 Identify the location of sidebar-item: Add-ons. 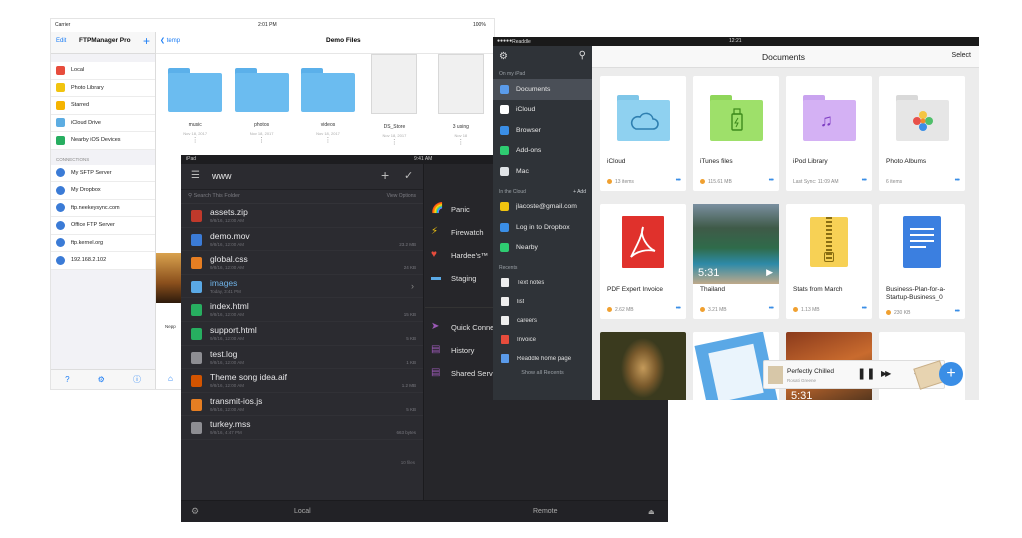
(542, 151).